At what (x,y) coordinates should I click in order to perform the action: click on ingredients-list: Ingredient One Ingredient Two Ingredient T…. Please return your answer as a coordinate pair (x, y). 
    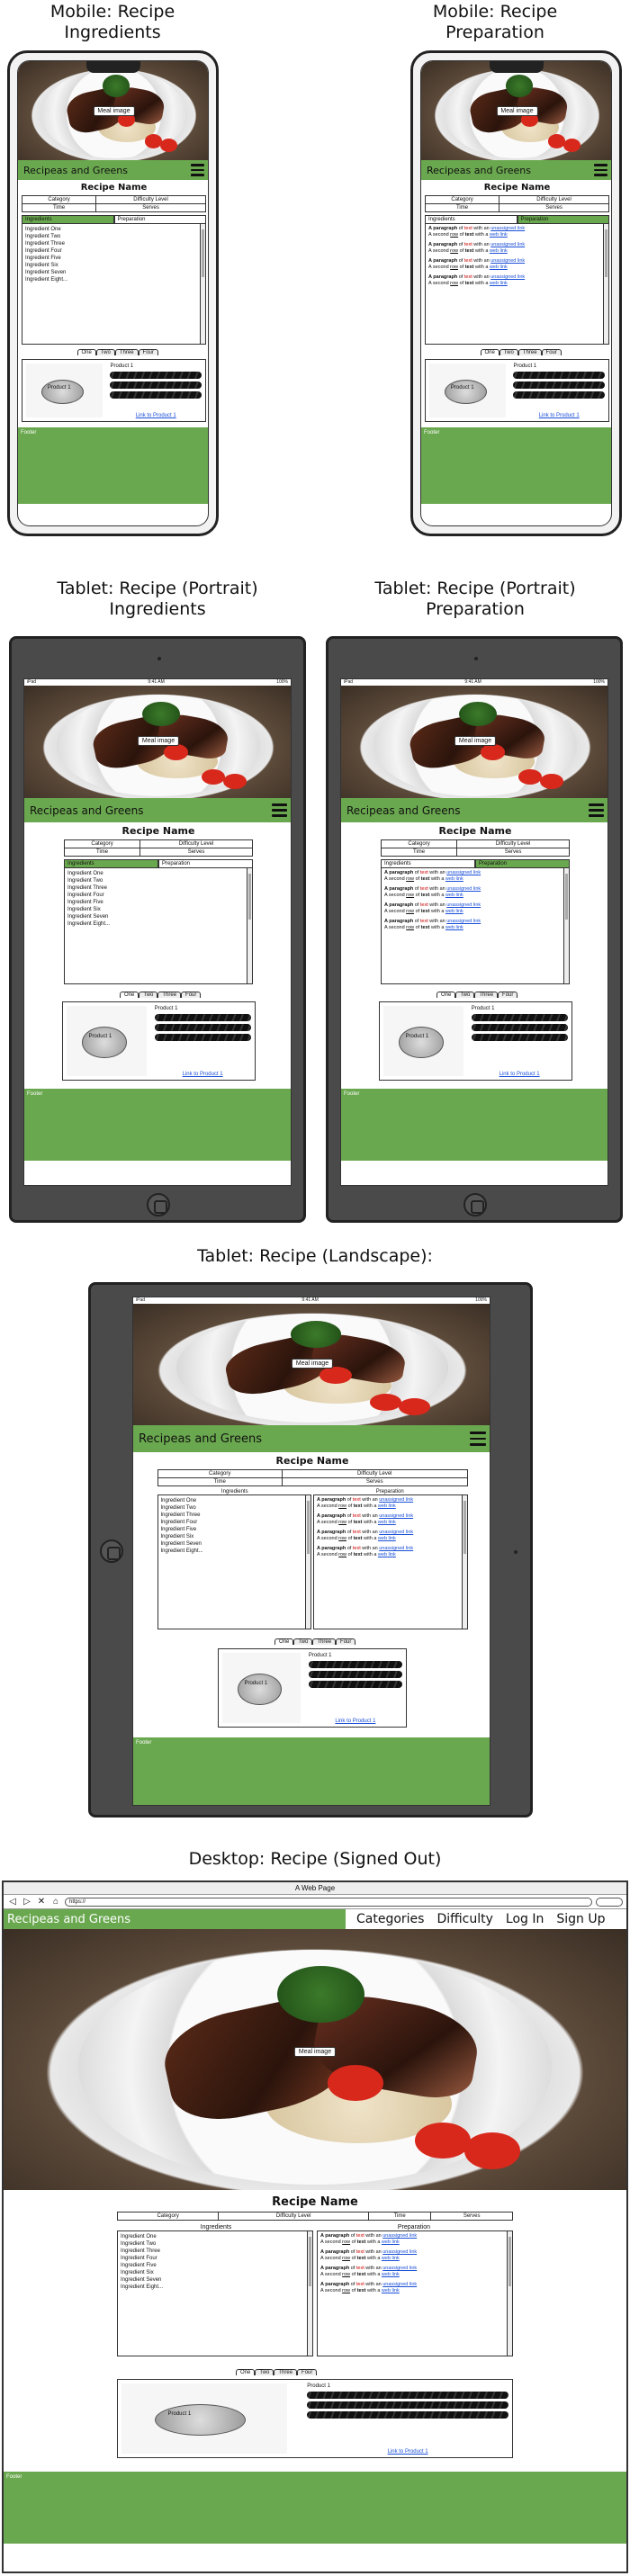
    Looking at the image, I should click on (158, 926).